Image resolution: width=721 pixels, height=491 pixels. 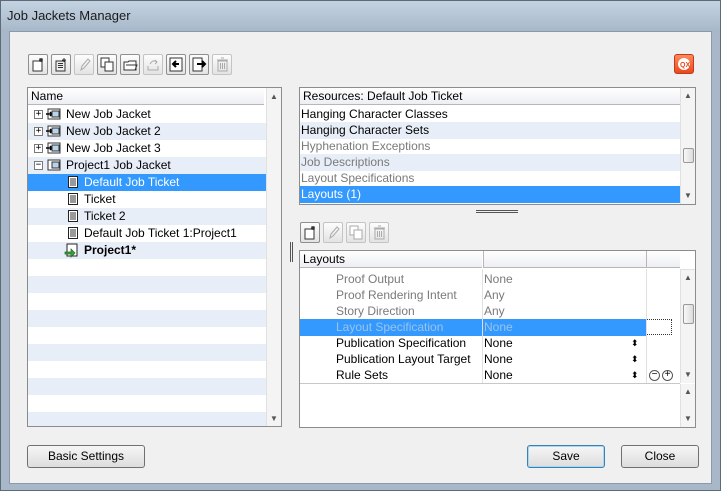 I want to click on new-job-ticket-button, so click(x=61, y=64).